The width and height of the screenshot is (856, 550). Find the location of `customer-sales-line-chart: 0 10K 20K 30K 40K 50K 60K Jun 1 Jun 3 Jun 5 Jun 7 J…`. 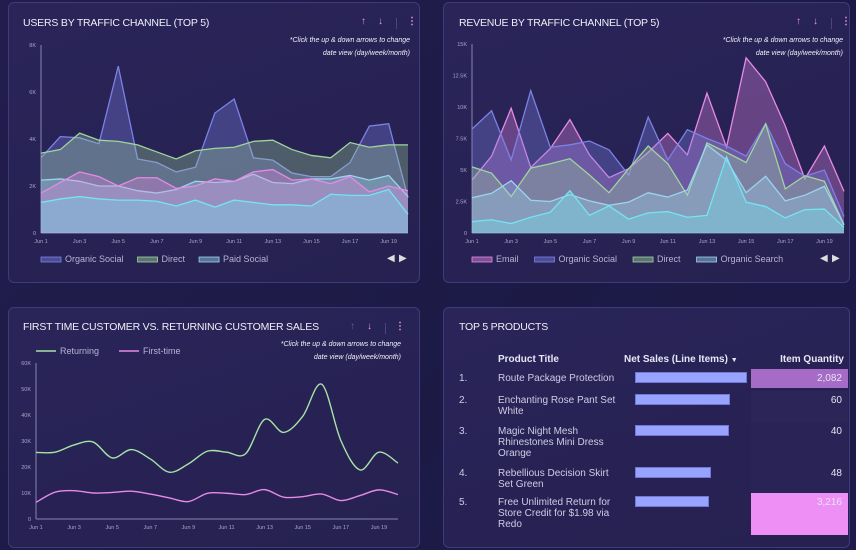

customer-sales-line-chart: 0 10K 20K 30K 40K 50K 60K Jun 1 Jun 3 Jun 5 Jun 7 J… is located at coordinates (210, 438).